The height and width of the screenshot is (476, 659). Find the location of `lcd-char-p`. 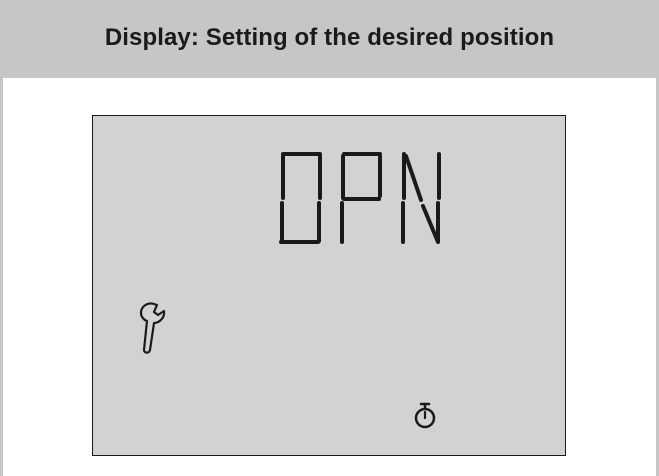

lcd-char-p is located at coordinates (361, 198).